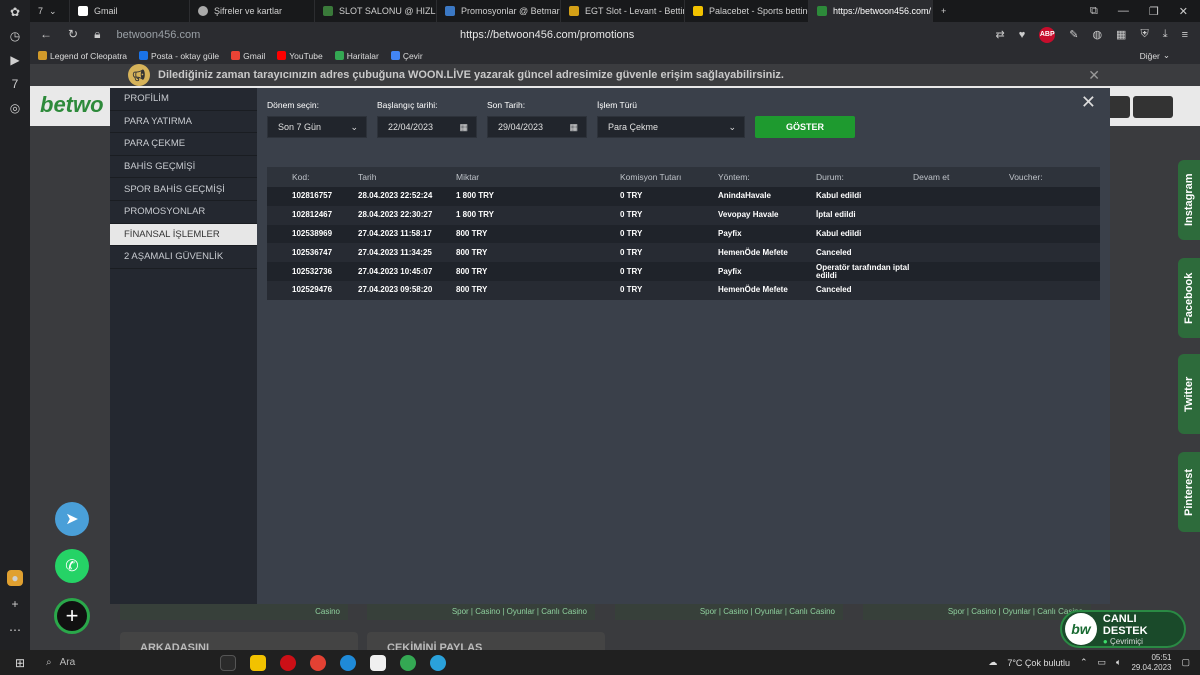 The image size is (1200, 675). What do you see at coordinates (248, 56) in the screenshot?
I see `bookmark-gmail: Gmail` at bounding box center [248, 56].